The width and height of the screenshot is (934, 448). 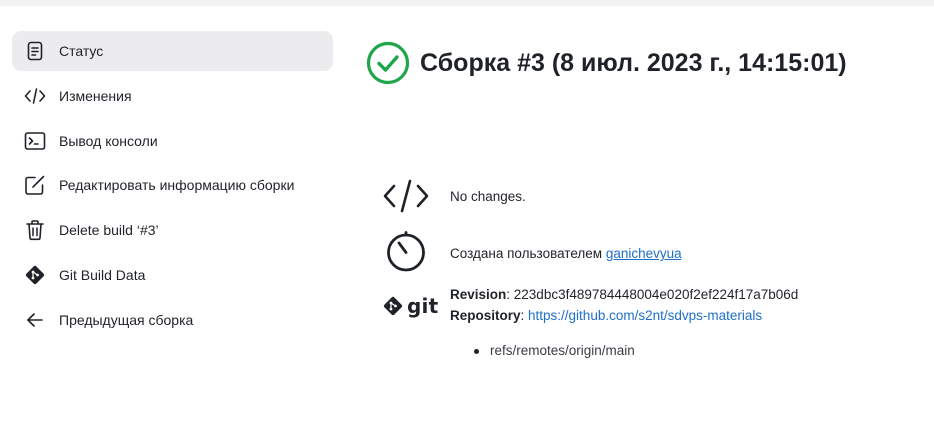 What do you see at coordinates (633, 62) in the screenshot?
I see `page-title: Сборка #3 (8 июл. 2023 г., 14:15:01)` at bounding box center [633, 62].